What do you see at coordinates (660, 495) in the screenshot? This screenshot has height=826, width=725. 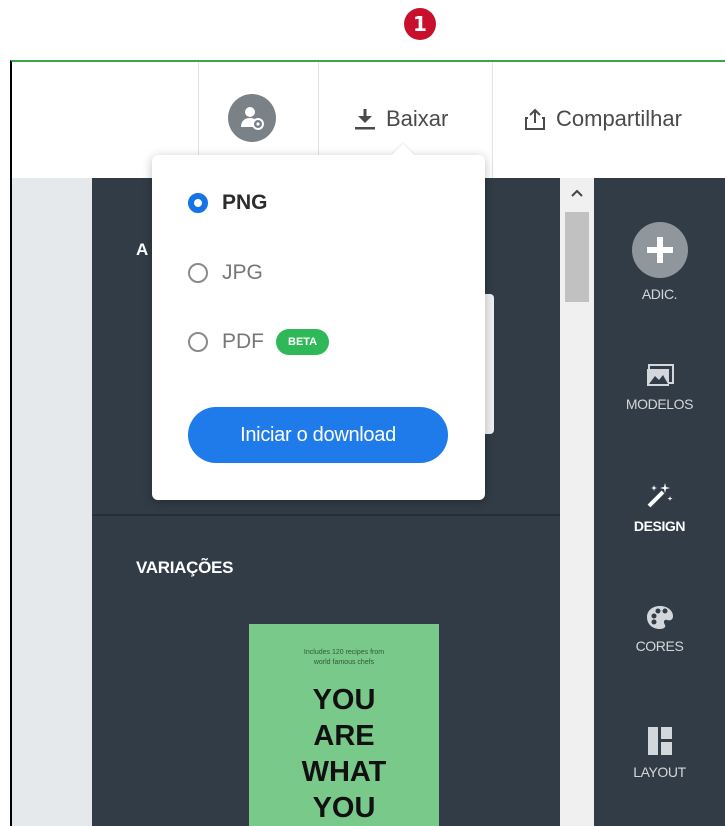 I see `magic-wand-icon` at bounding box center [660, 495].